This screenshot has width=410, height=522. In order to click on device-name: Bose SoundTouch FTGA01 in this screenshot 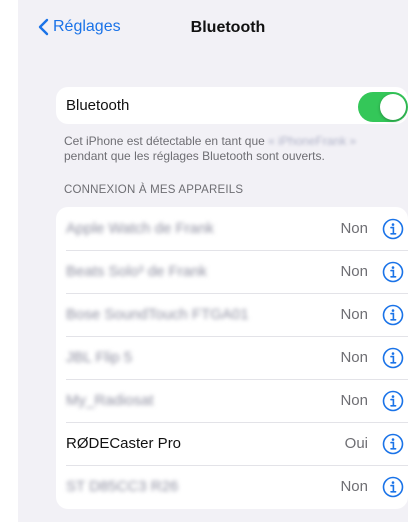, I will do `click(157, 314)`.